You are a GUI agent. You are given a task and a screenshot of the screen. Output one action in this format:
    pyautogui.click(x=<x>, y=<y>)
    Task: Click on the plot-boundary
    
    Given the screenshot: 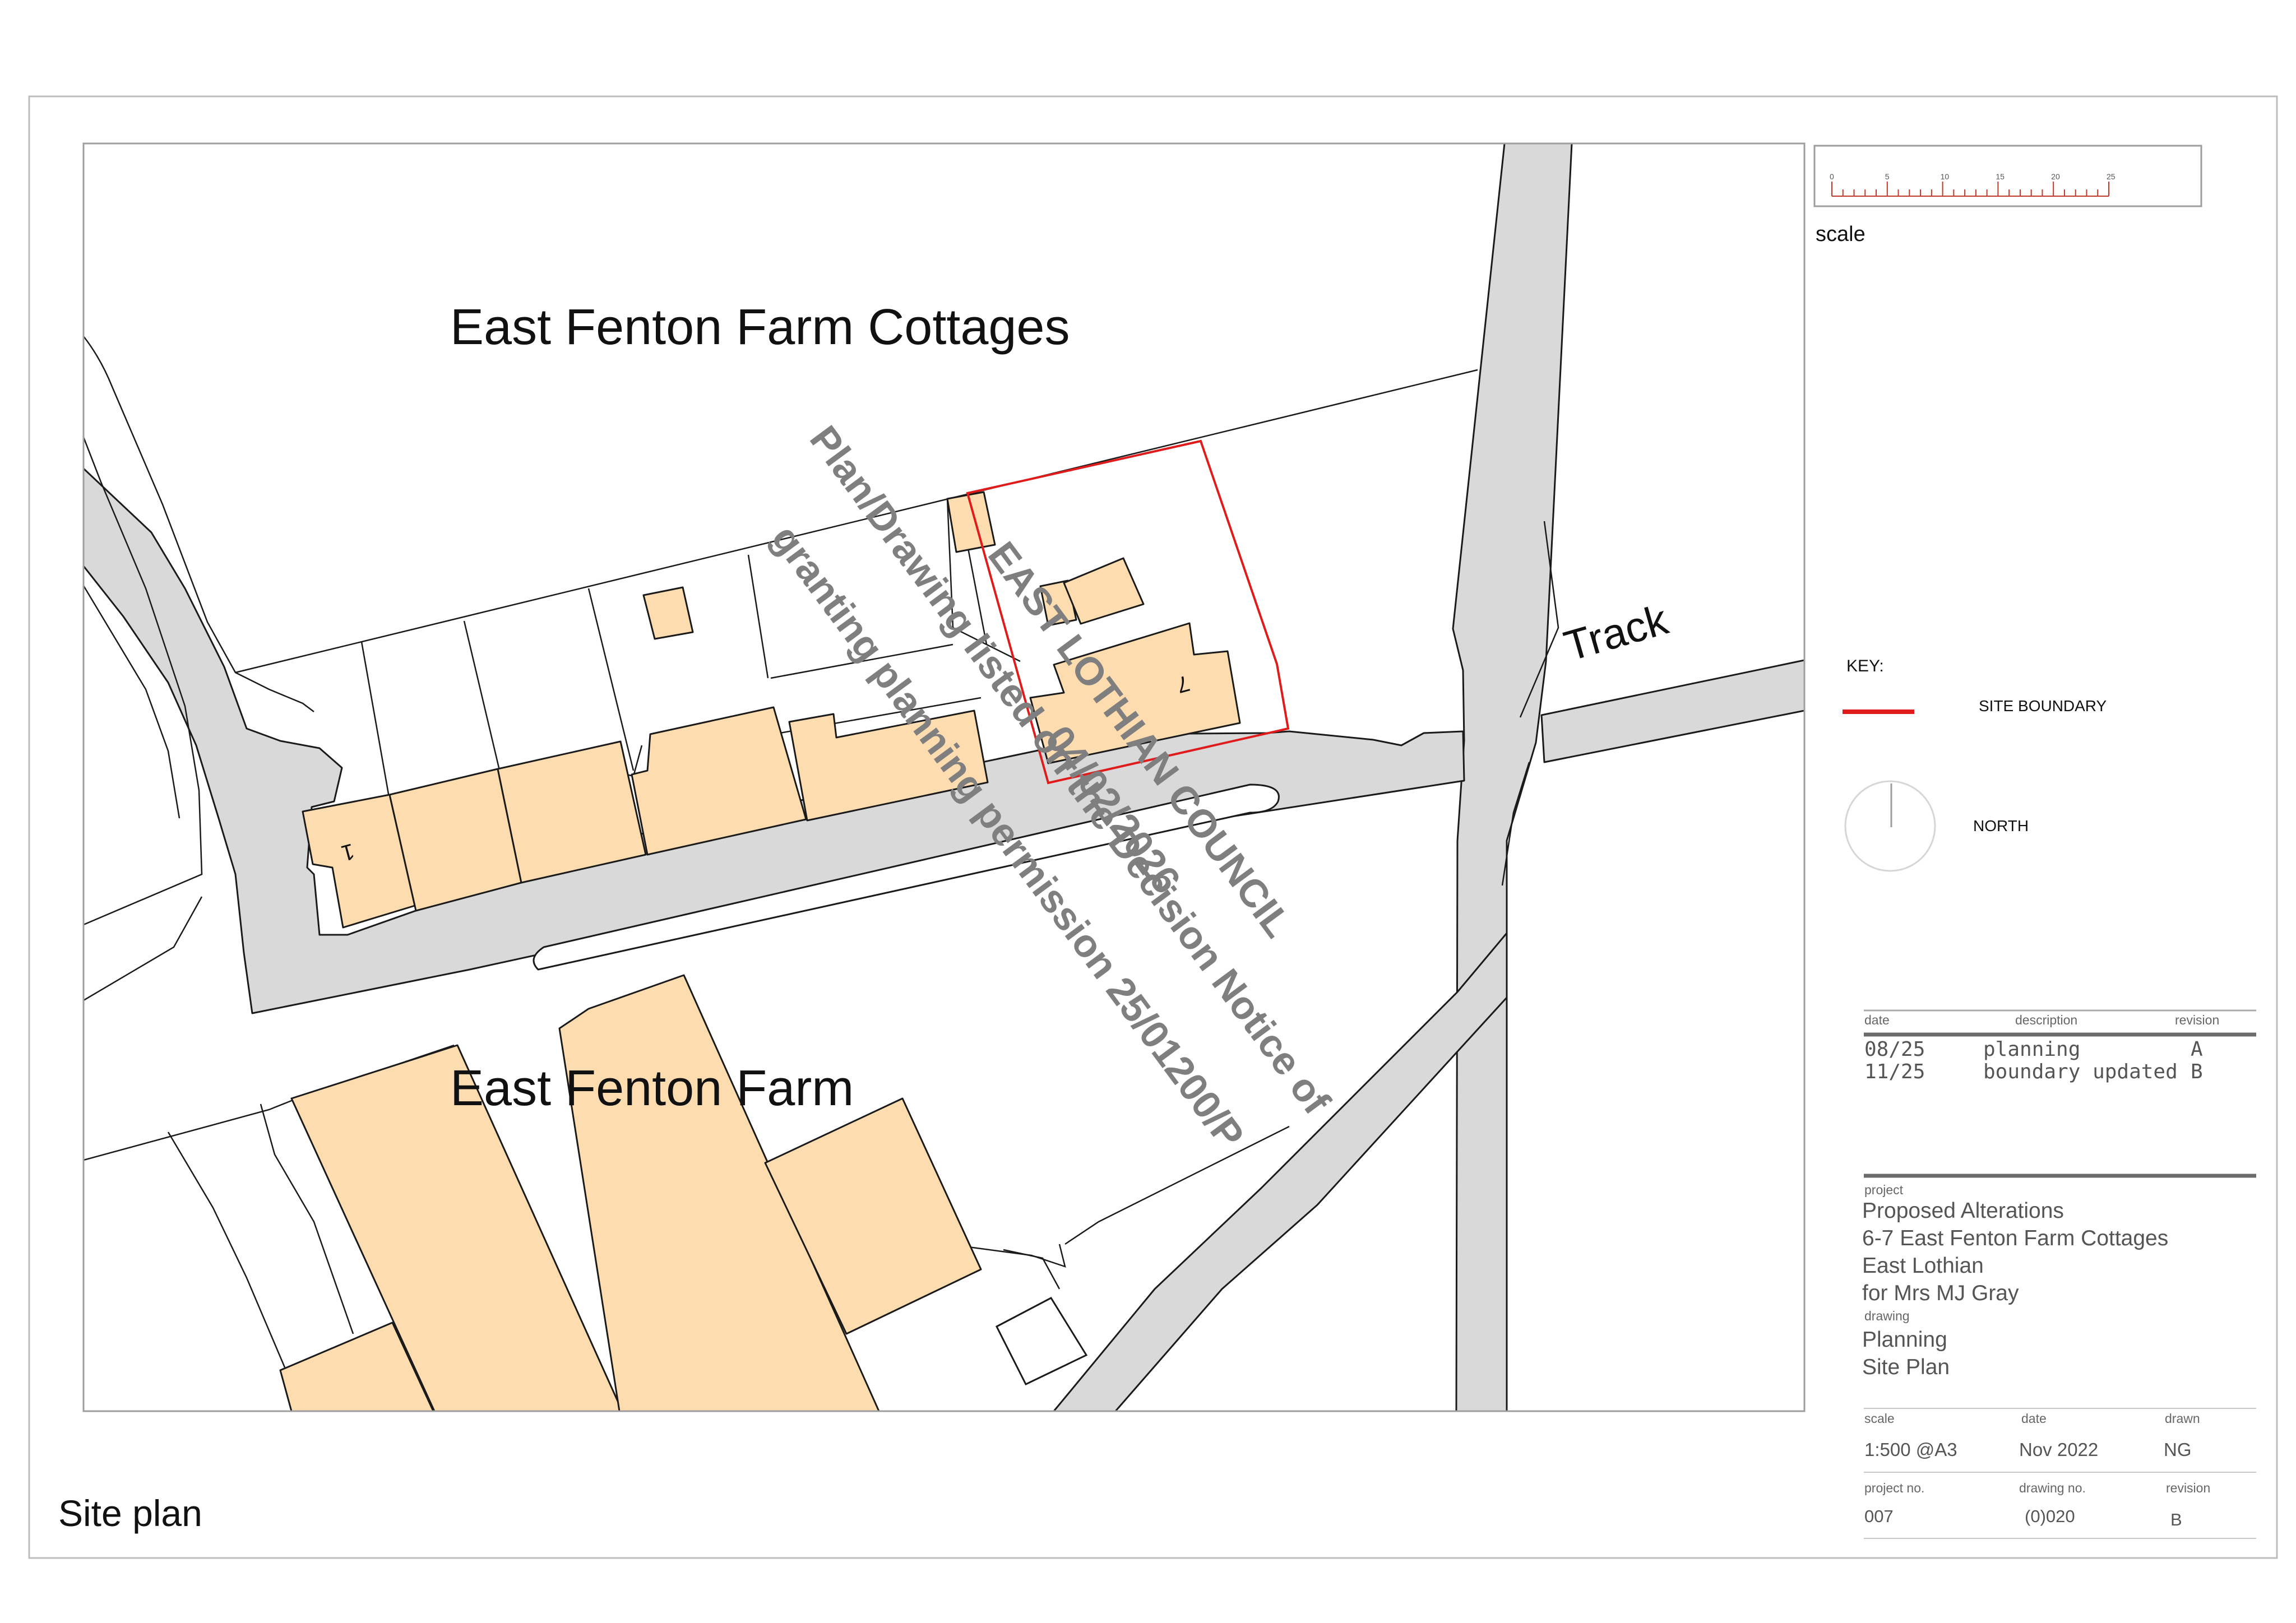 What is the action you would take?
    pyautogui.click(x=375, y=721)
    